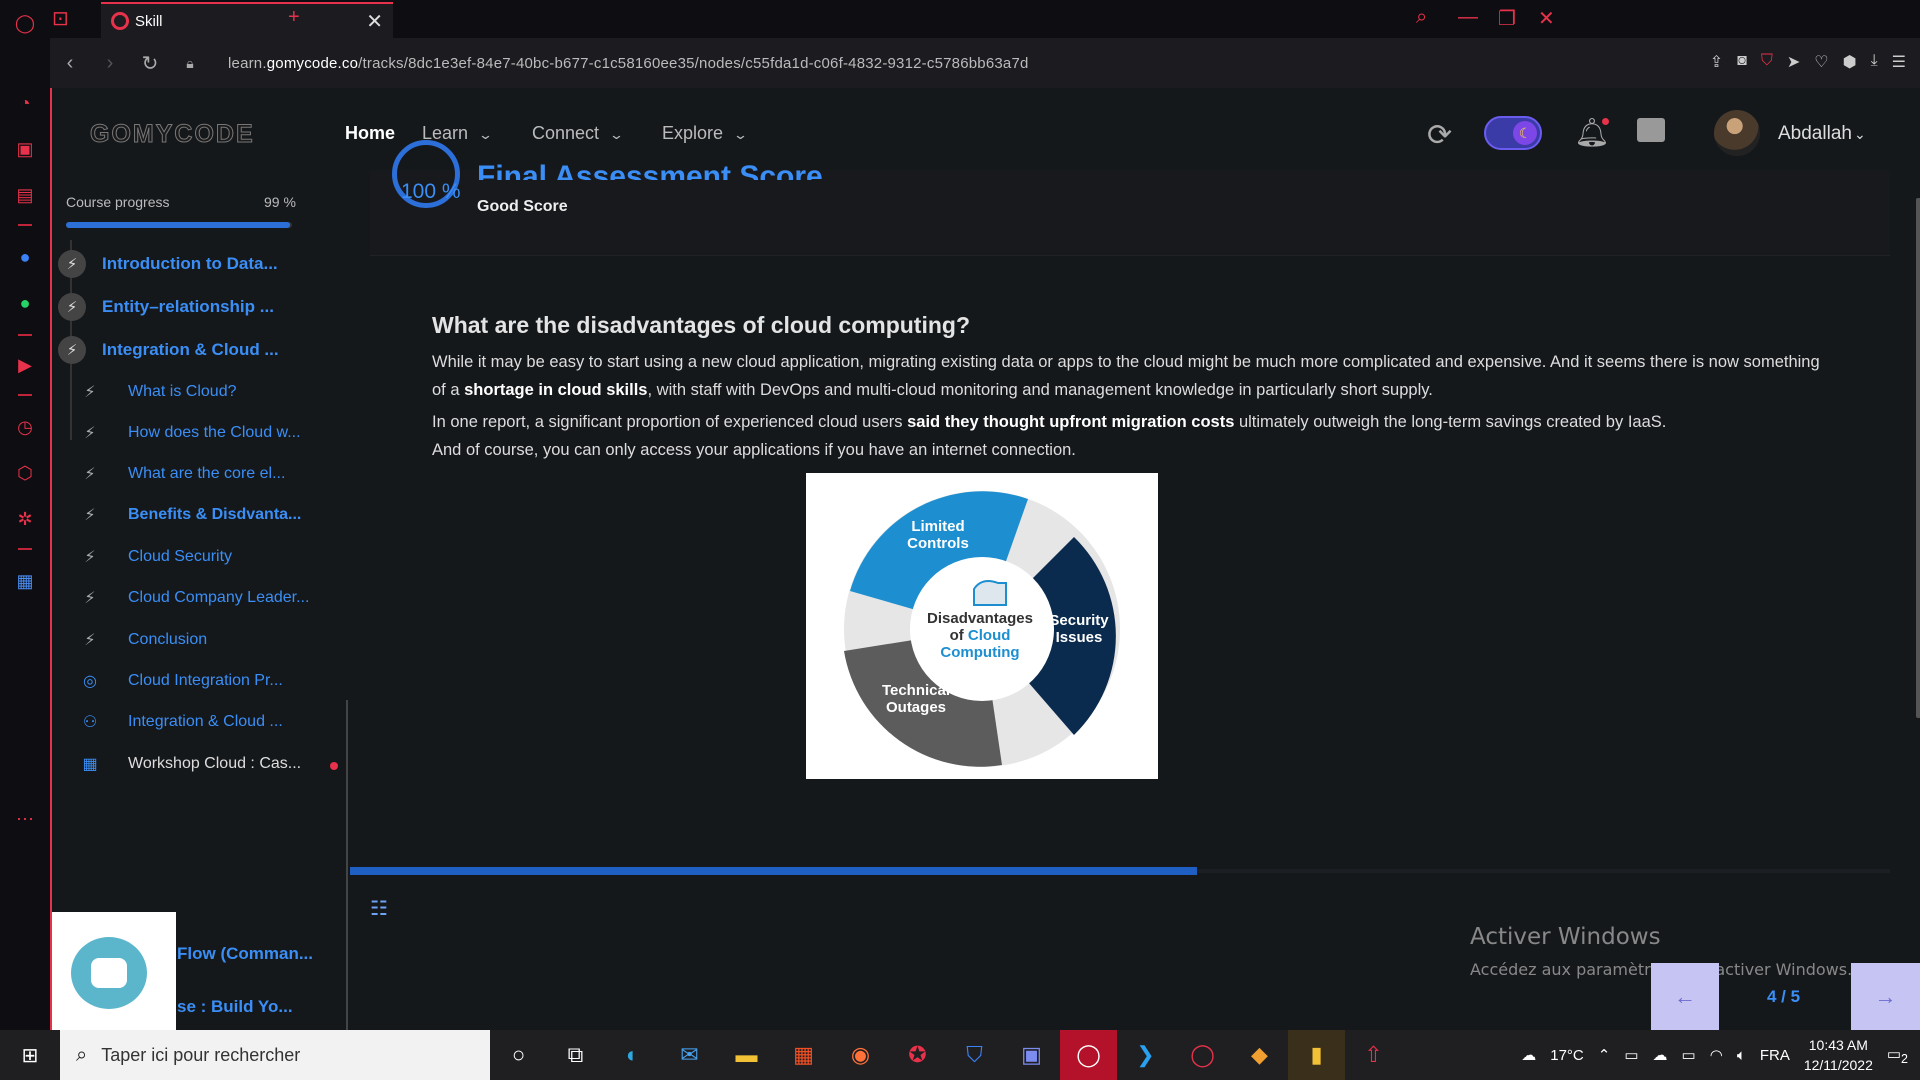 Image resolution: width=1920 pixels, height=1080 pixels. What do you see at coordinates (60, 18) in the screenshot?
I see `gx-control-icon: ⊡` at bounding box center [60, 18].